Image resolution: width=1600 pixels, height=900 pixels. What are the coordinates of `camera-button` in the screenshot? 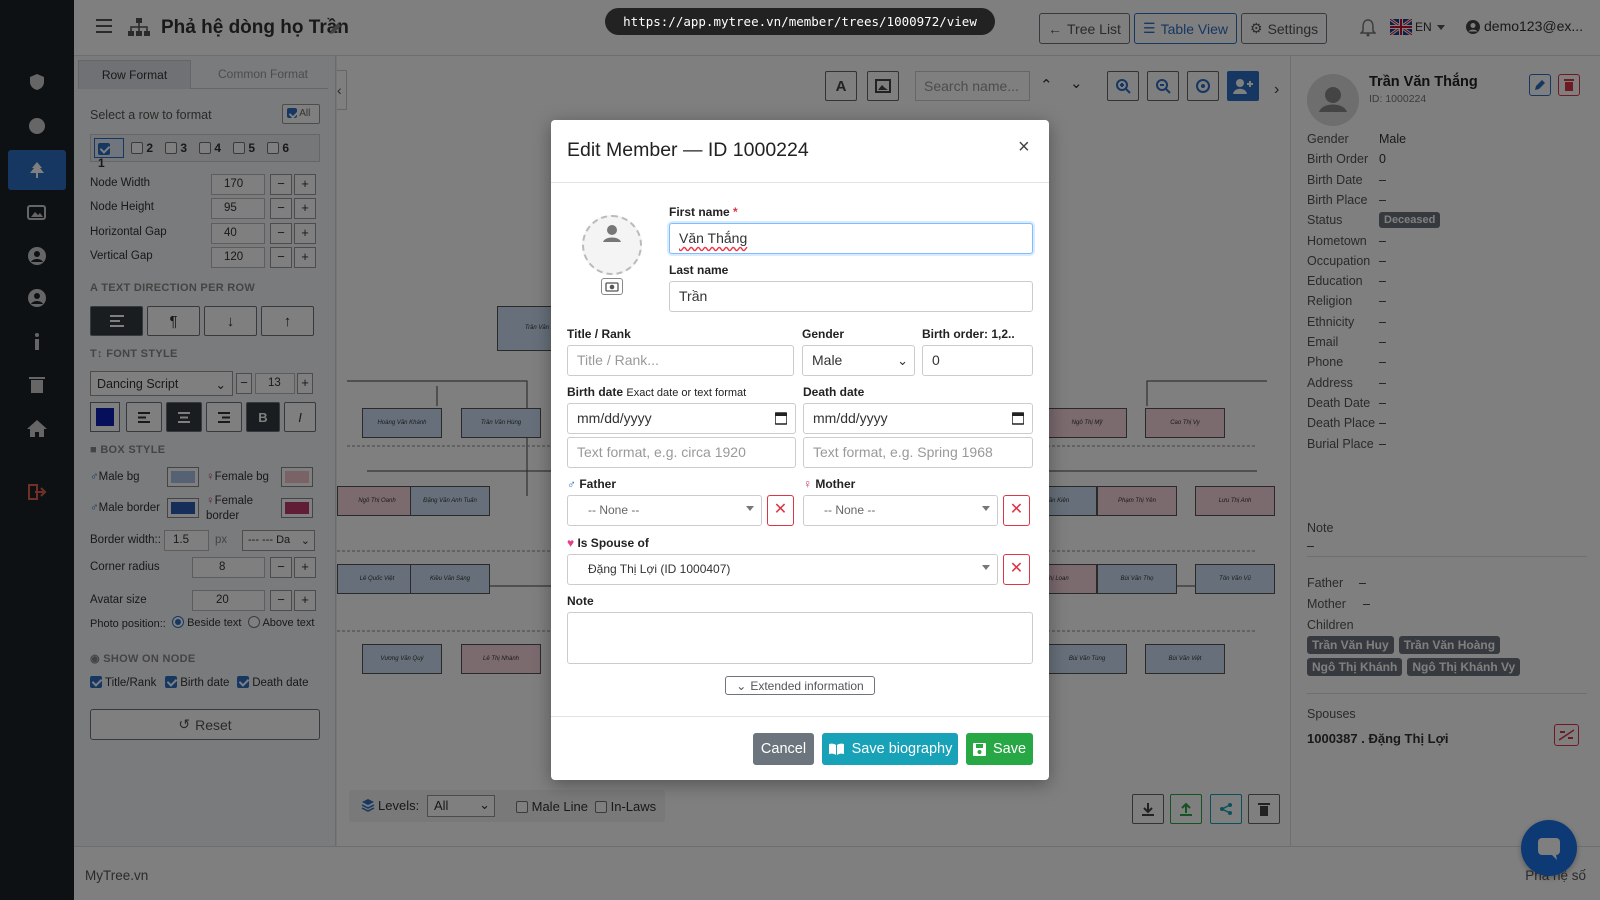 It's located at (612, 286).